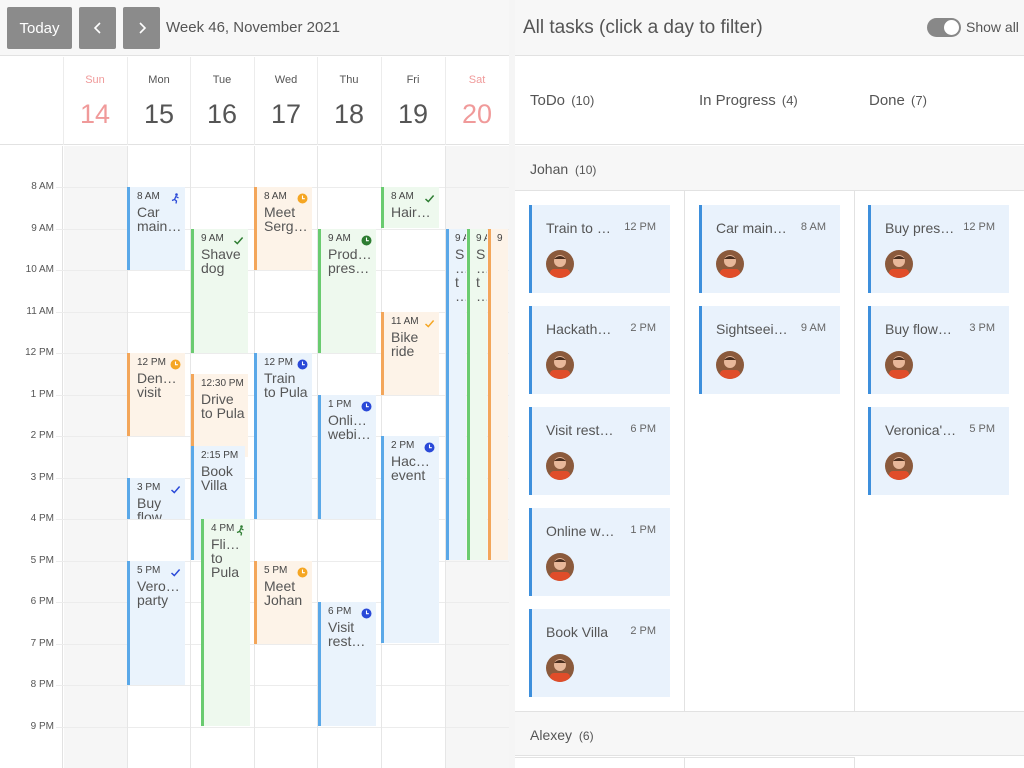  I want to click on day-number: 14, so click(95, 114).